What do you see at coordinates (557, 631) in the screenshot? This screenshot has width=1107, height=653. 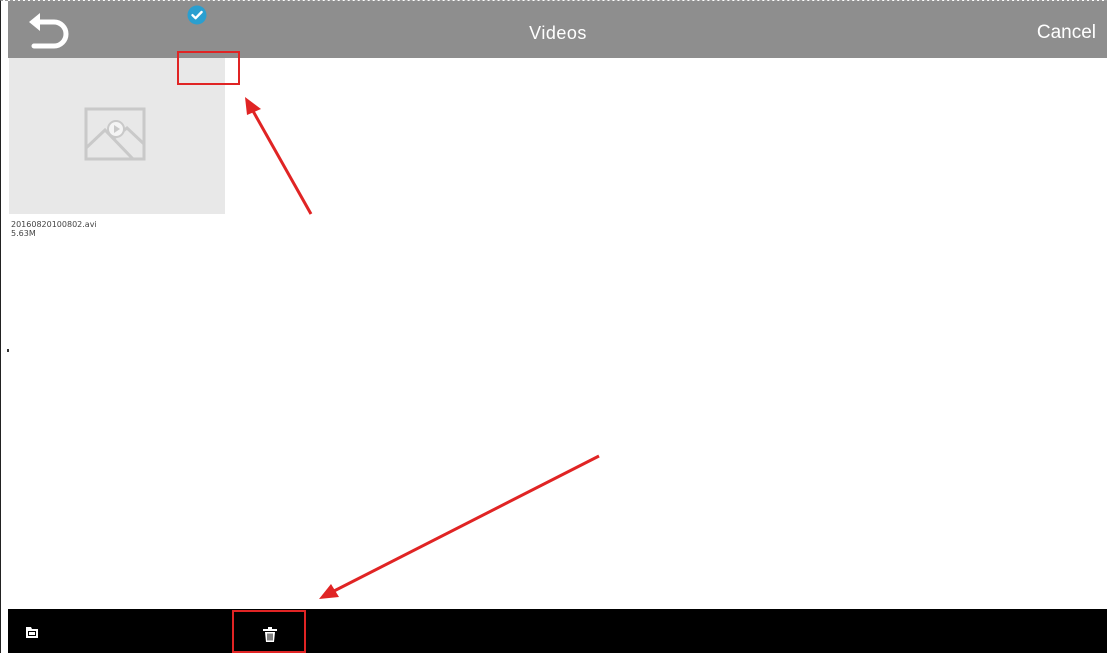 I see `bottom-toolbar` at bounding box center [557, 631].